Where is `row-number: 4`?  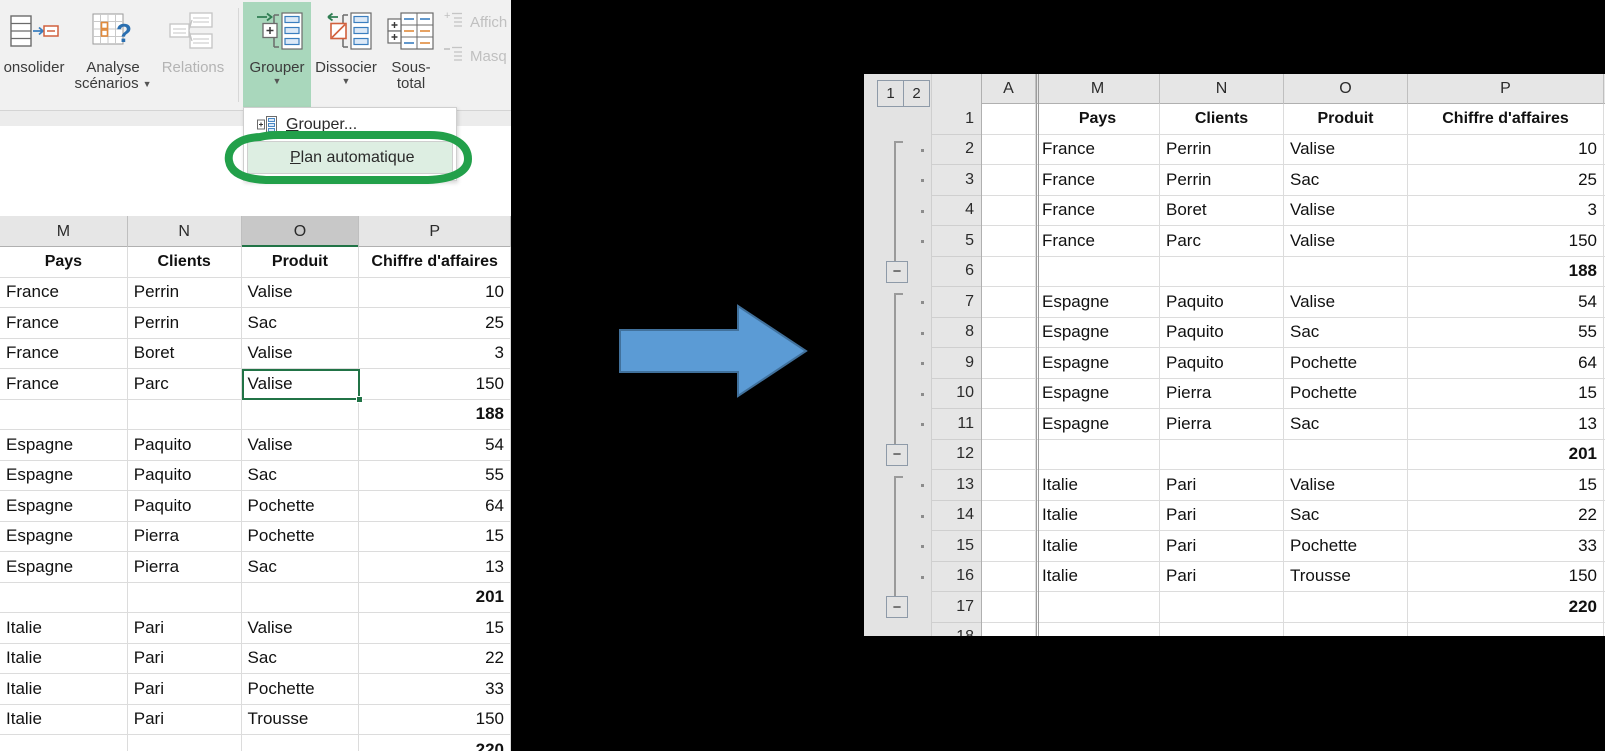
row-number: 4 is located at coordinates (956, 211).